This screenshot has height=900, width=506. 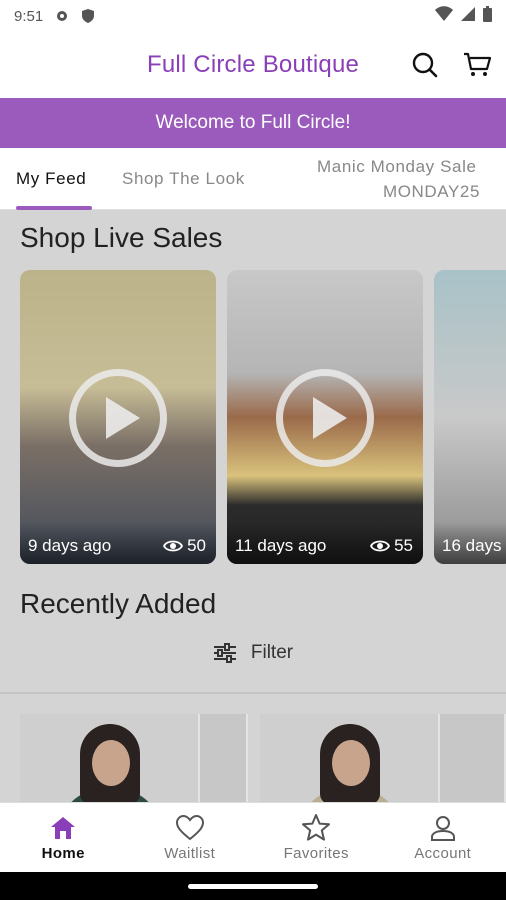 I want to click on section-title-live-sales: Shop Live Sales, so click(x=121, y=237).